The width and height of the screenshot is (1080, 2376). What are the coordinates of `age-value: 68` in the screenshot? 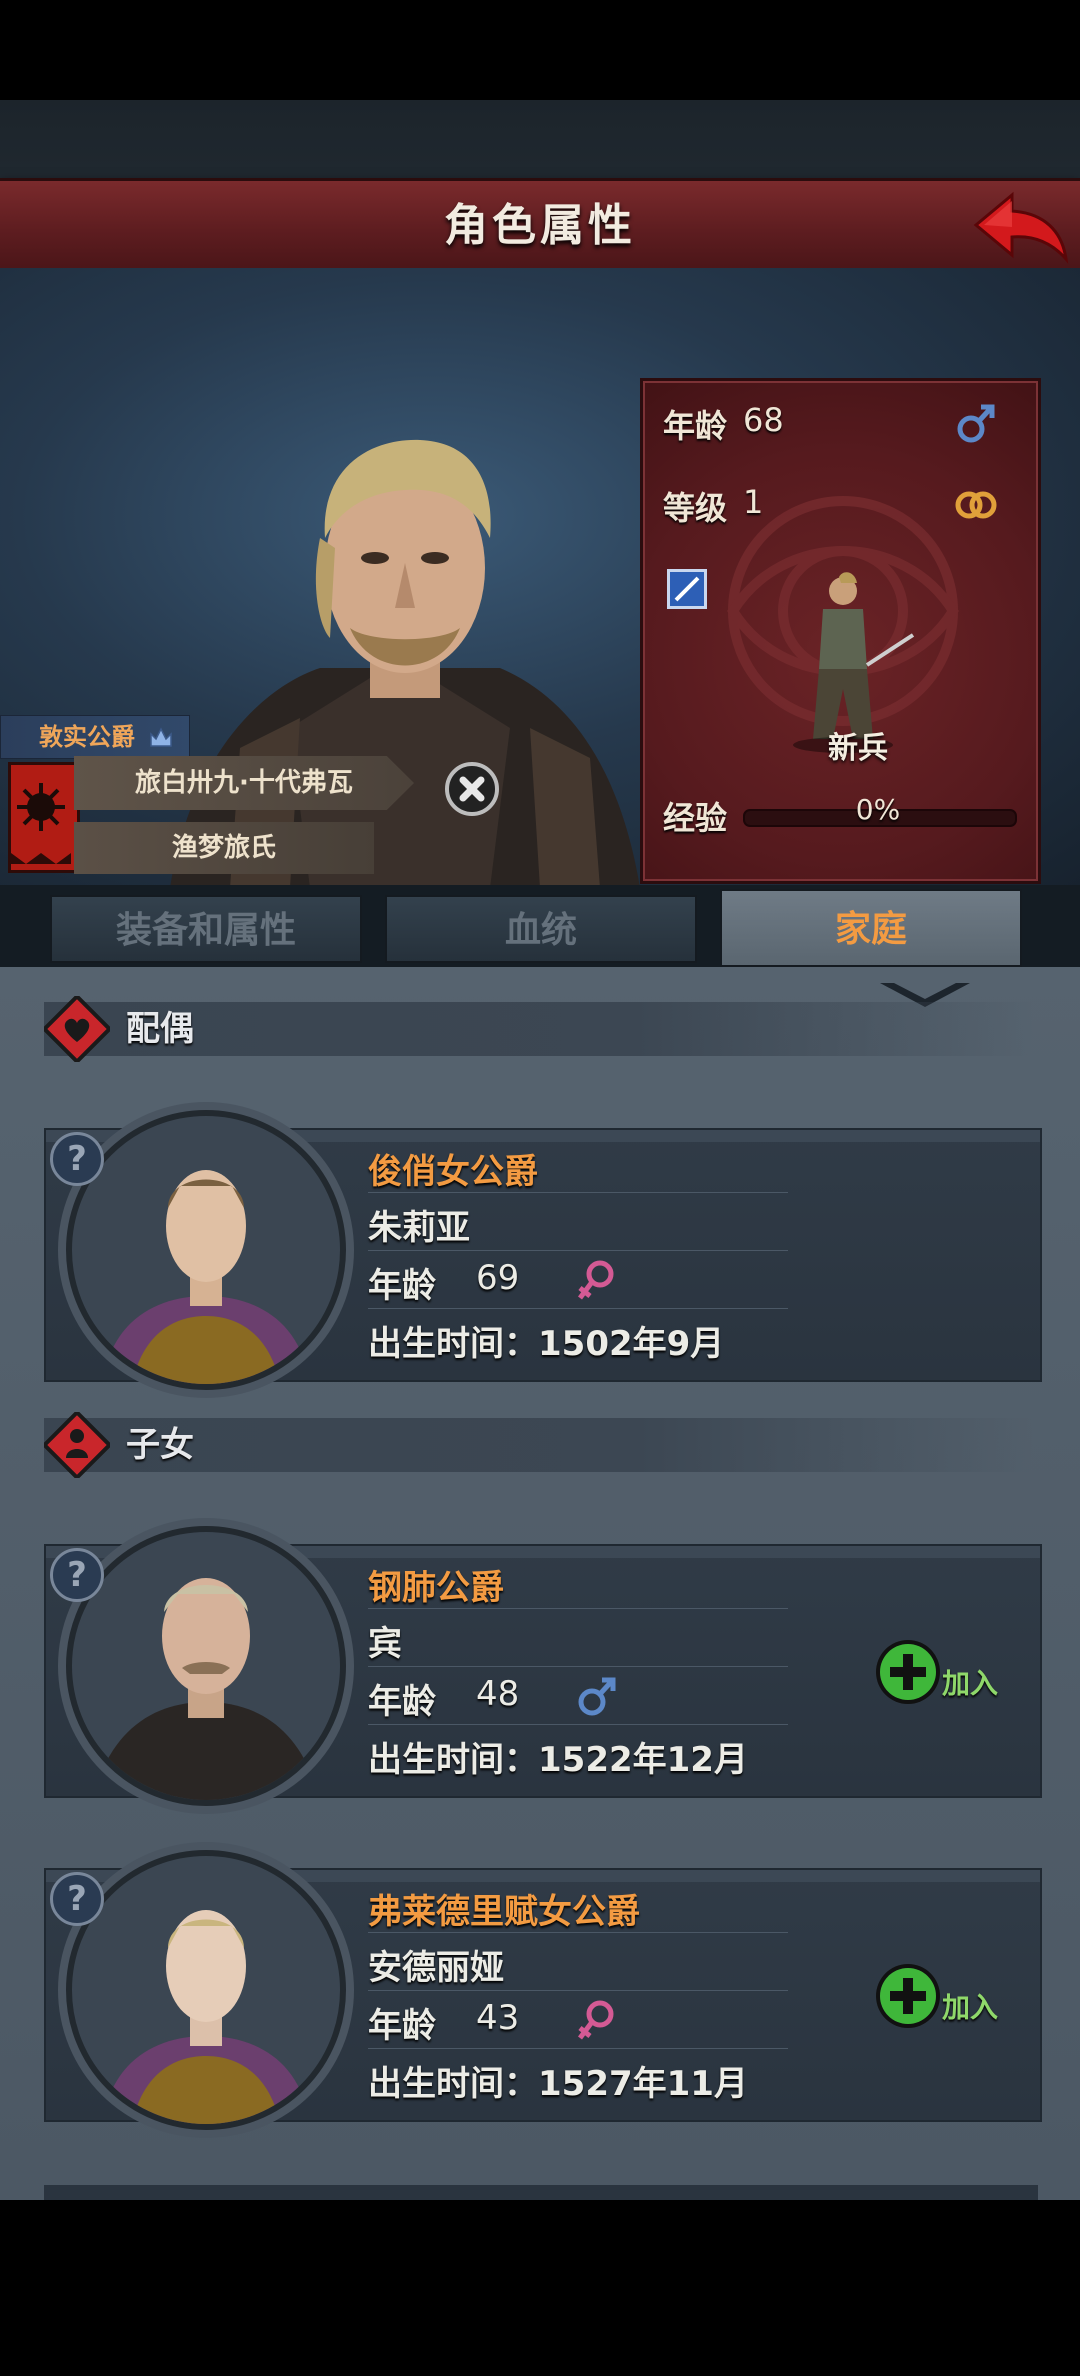 It's located at (763, 420).